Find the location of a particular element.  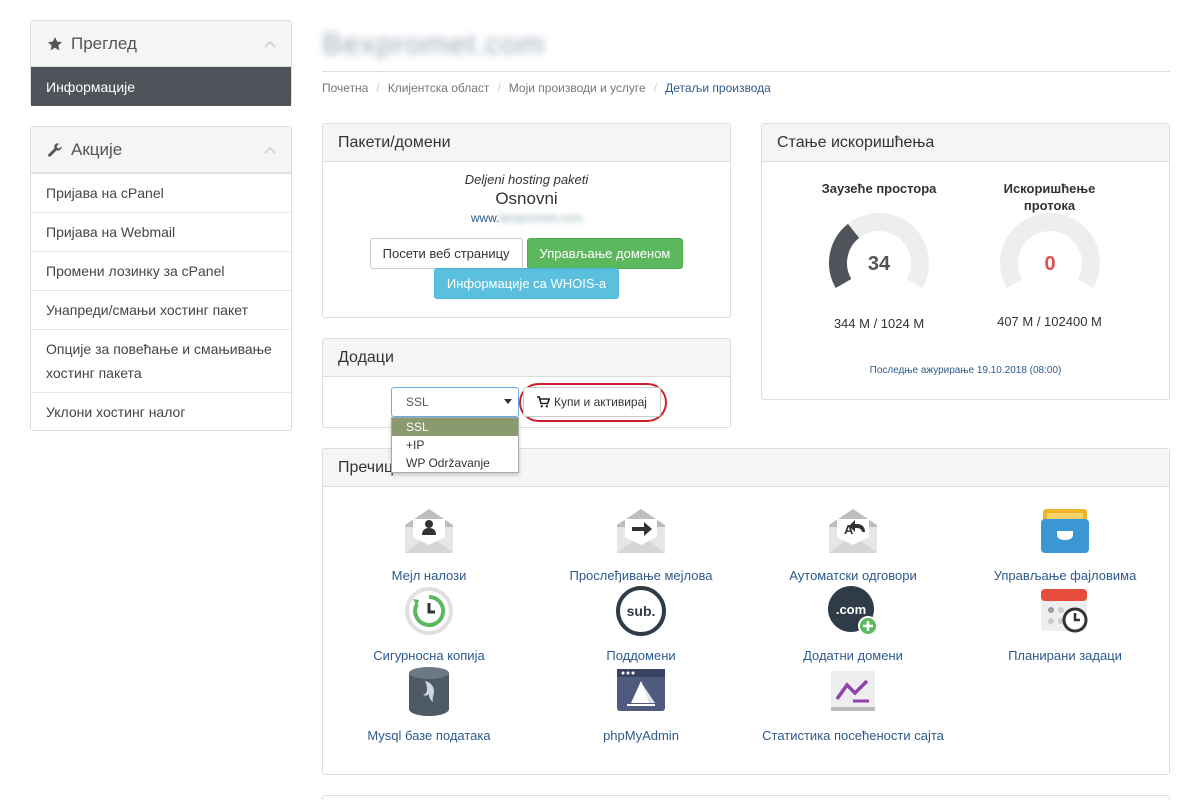

breadcrumb-products: Моји производи и услуге is located at coordinates (577, 88).